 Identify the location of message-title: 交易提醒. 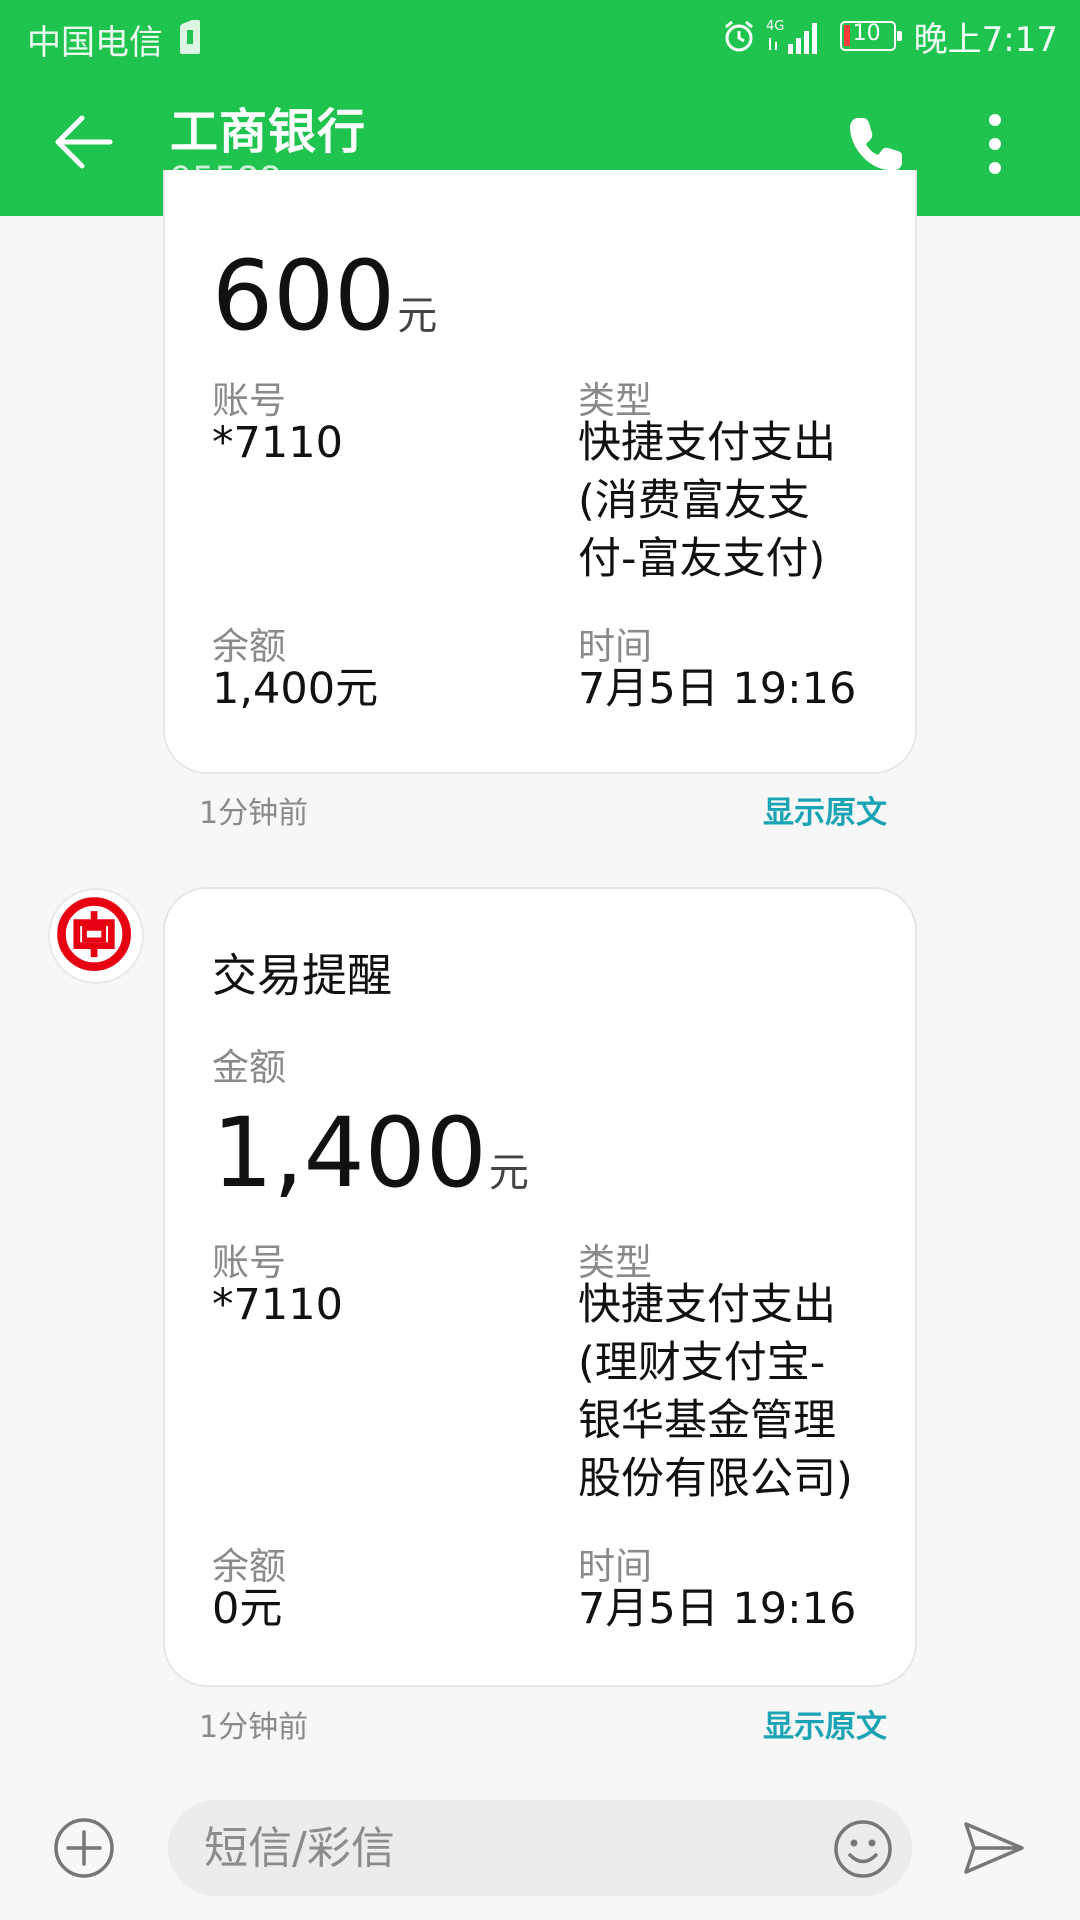
(302, 975).